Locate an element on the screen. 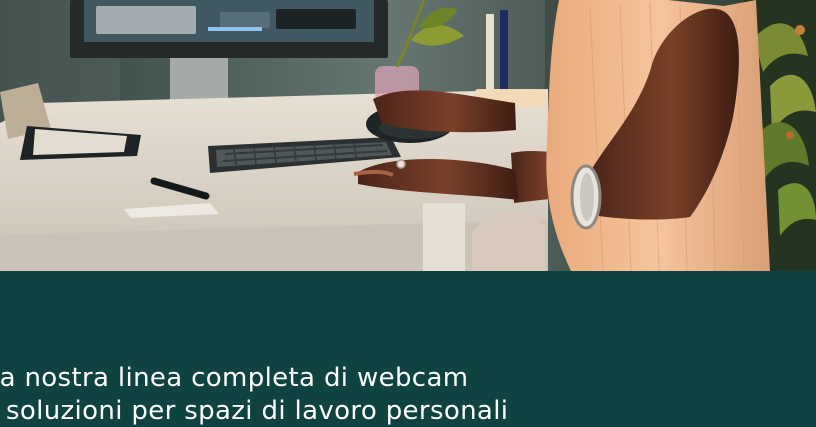 The width and height of the screenshot is (816, 427). bracelet-icon is located at coordinates (586, 197).